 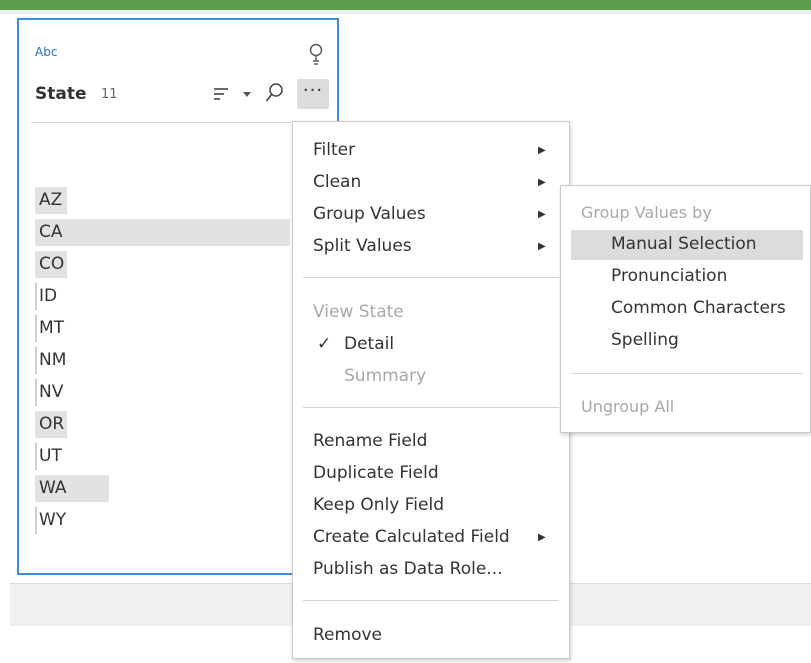 I want to click on value-label: CA, so click(x=51, y=232).